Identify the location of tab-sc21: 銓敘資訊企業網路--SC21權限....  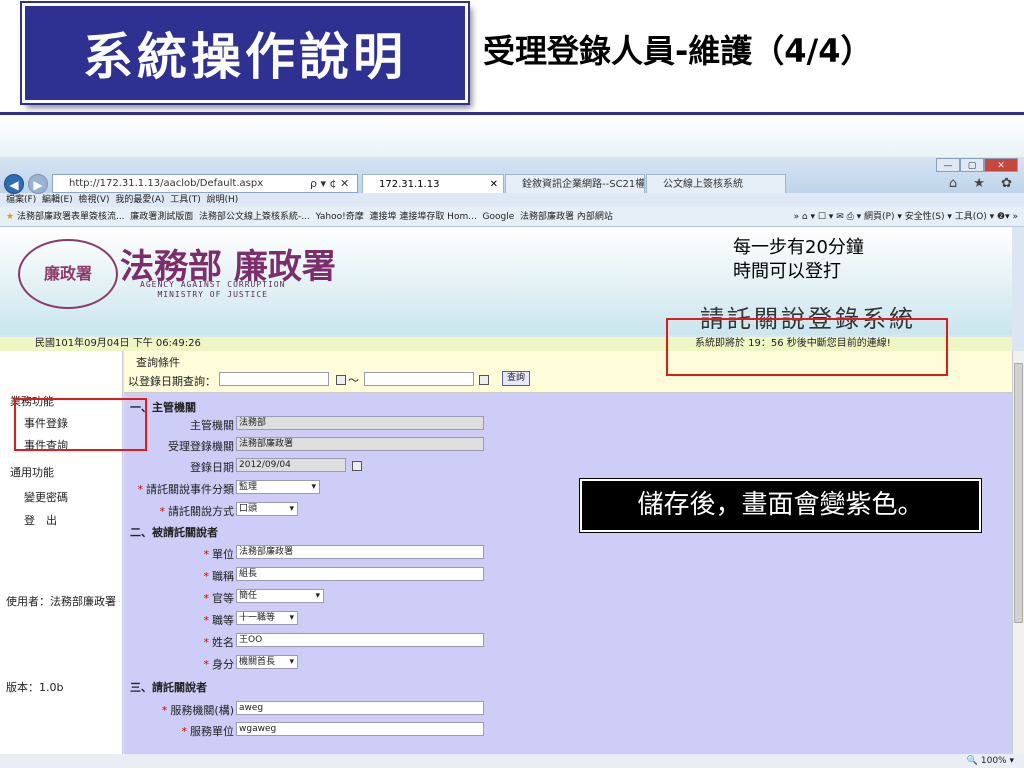
(575, 183).